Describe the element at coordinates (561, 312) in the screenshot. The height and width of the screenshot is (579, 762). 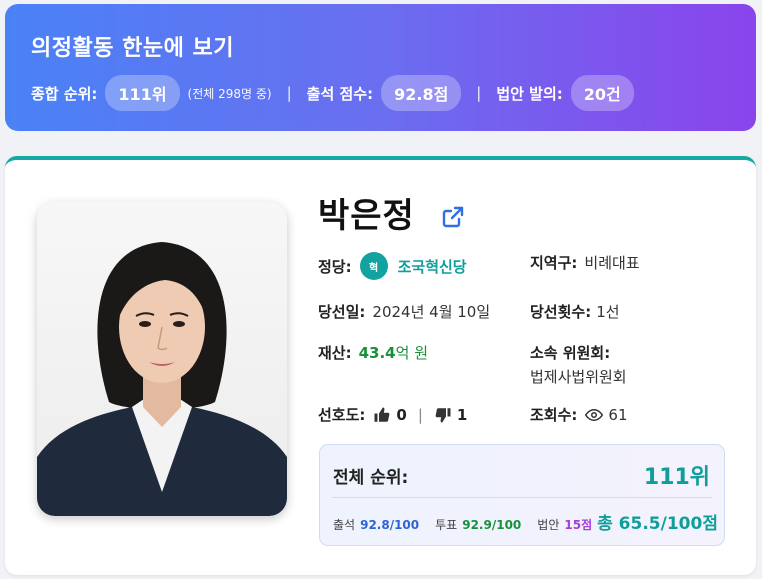
I see `term-count-label: 당선횟수:` at that location.